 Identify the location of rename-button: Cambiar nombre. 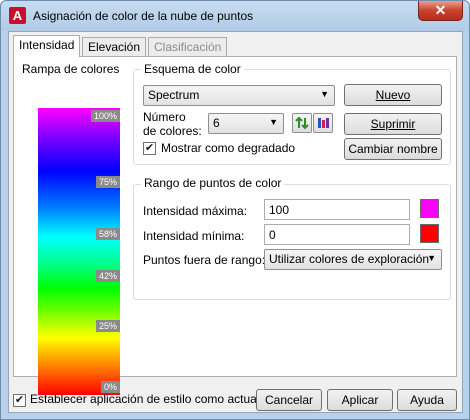
(393, 149).